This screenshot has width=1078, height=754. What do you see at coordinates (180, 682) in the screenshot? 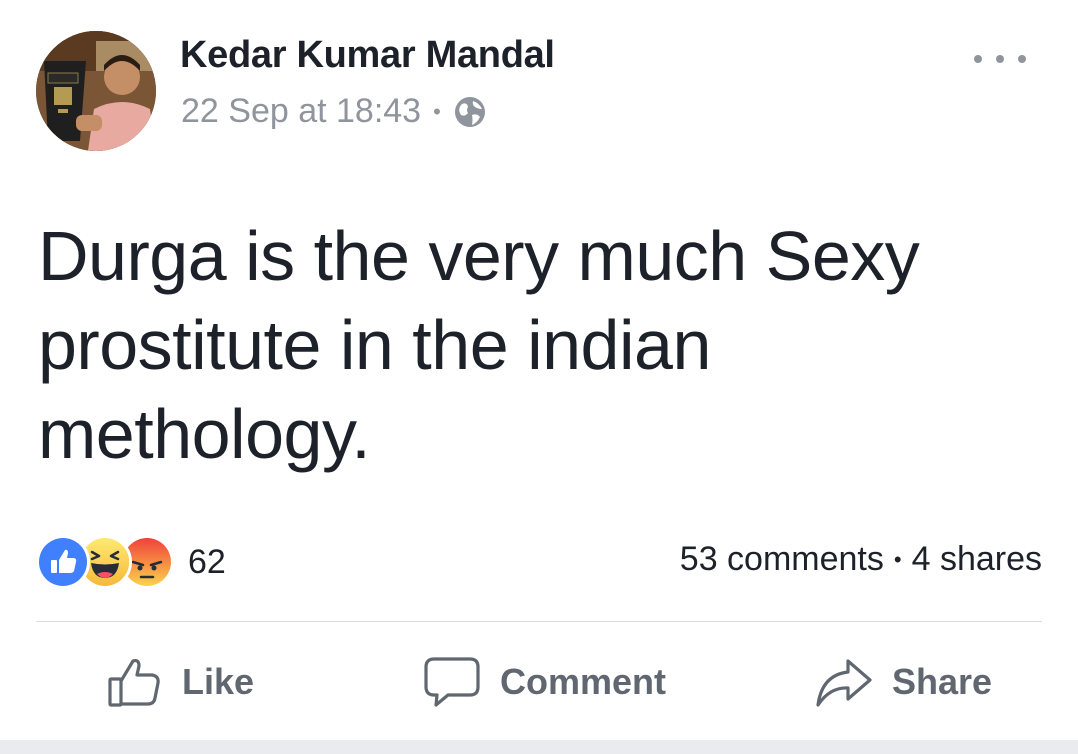
I see `like-button: Like` at bounding box center [180, 682].